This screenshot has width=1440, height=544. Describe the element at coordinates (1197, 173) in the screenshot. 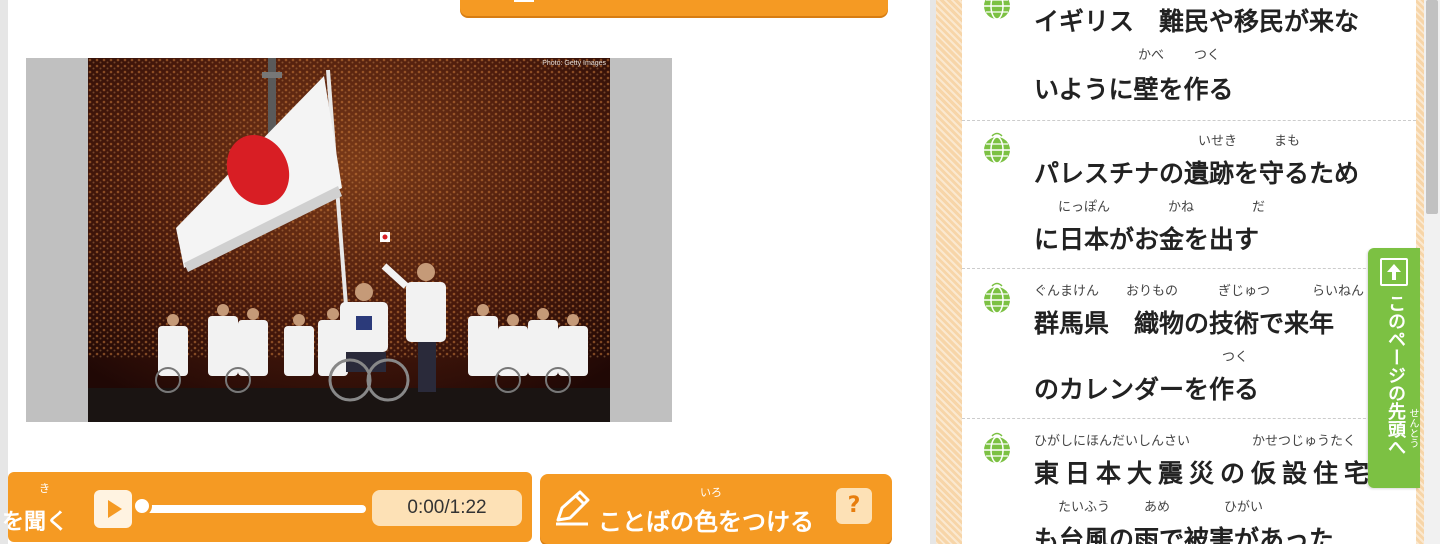

I see `news-headline-line: パレスチナの遺跡を守るため` at that location.